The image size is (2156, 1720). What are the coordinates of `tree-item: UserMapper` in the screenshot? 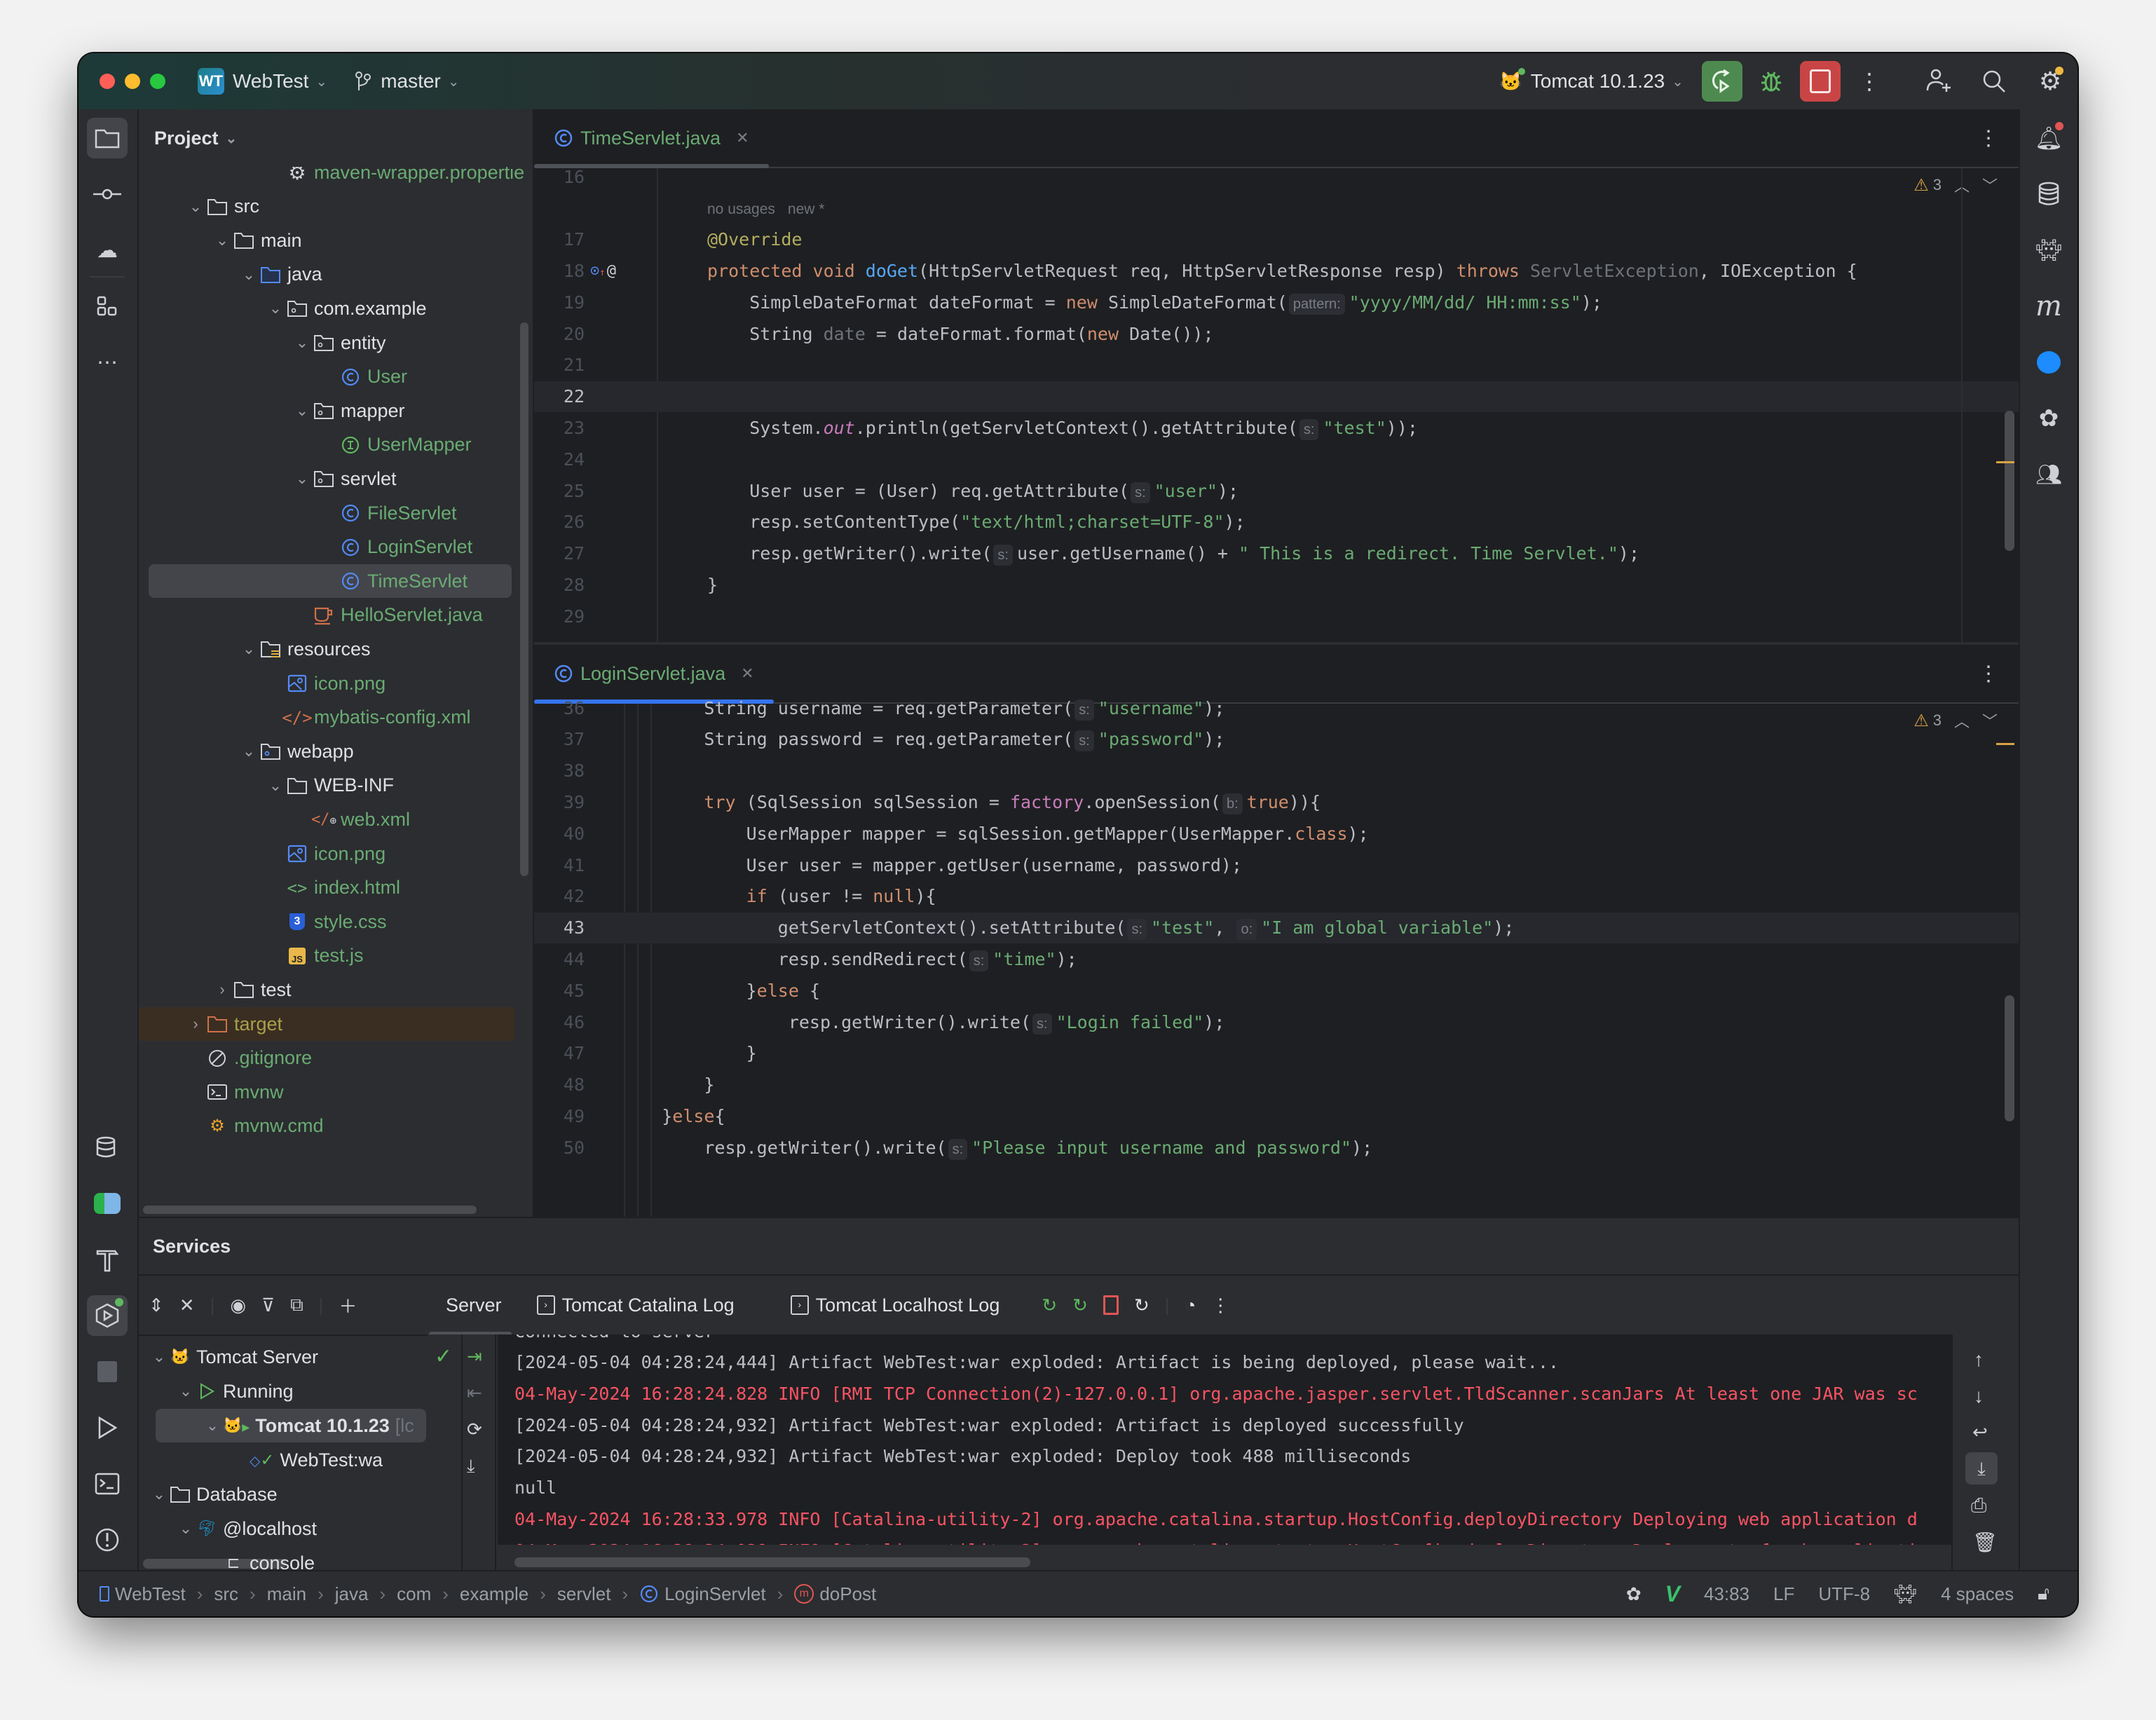 It's located at (395, 445).